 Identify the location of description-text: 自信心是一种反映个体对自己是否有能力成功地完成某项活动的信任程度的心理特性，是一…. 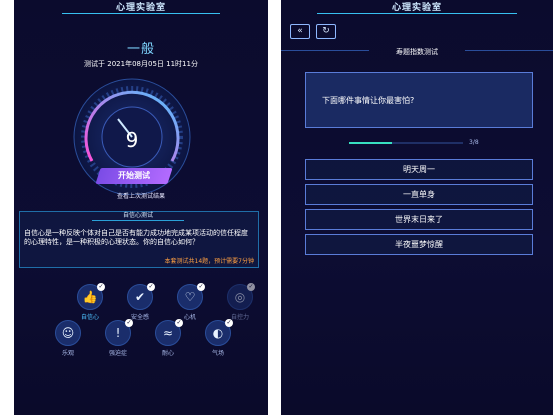
(136, 237).